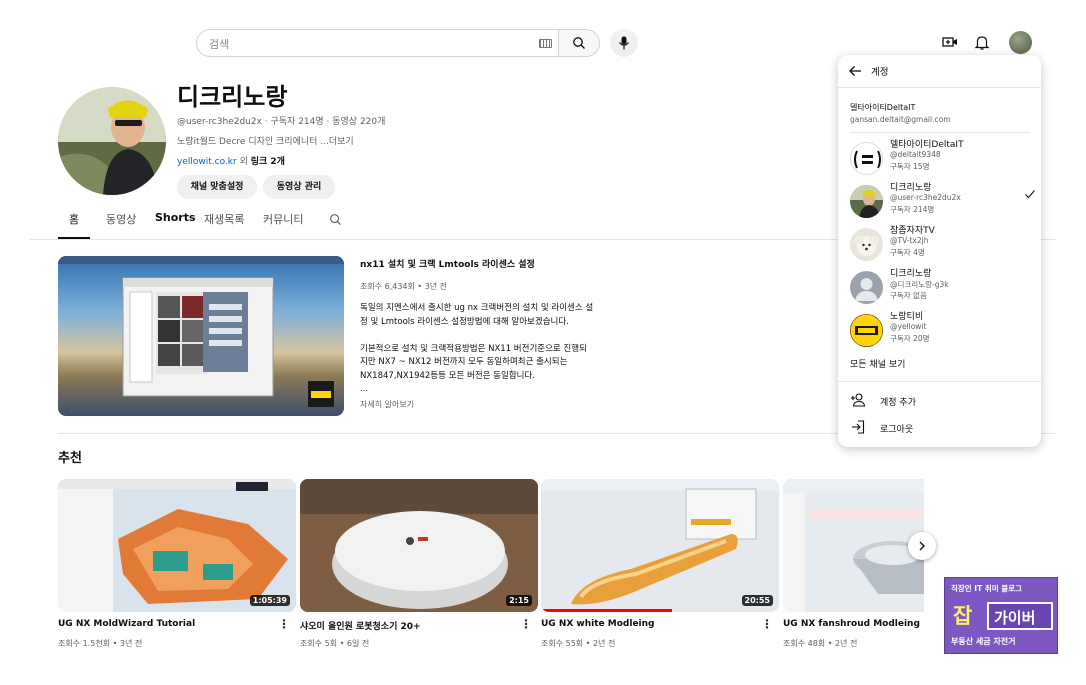  What do you see at coordinates (927, 145) in the screenshot?
I see `account-name: 델타아이티DeltaIT` at bounding box center [927, 145].